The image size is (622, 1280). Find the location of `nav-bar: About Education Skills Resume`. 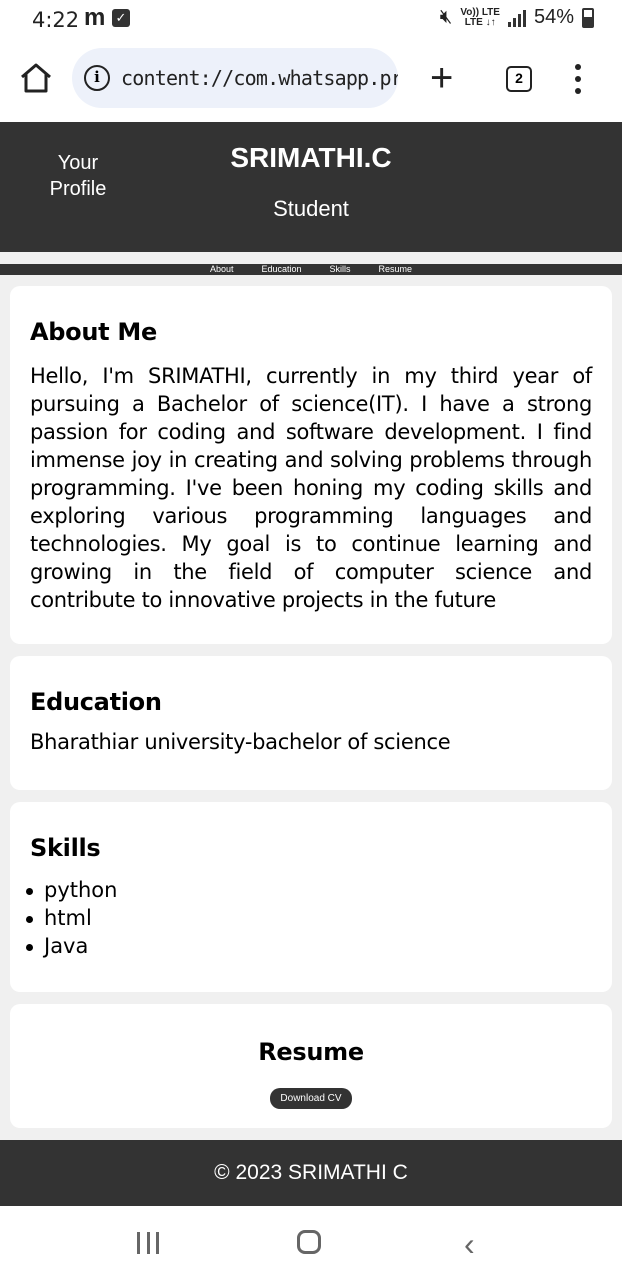

nav-bar: About Education Skills Resume is located at coordinates (311, 269).